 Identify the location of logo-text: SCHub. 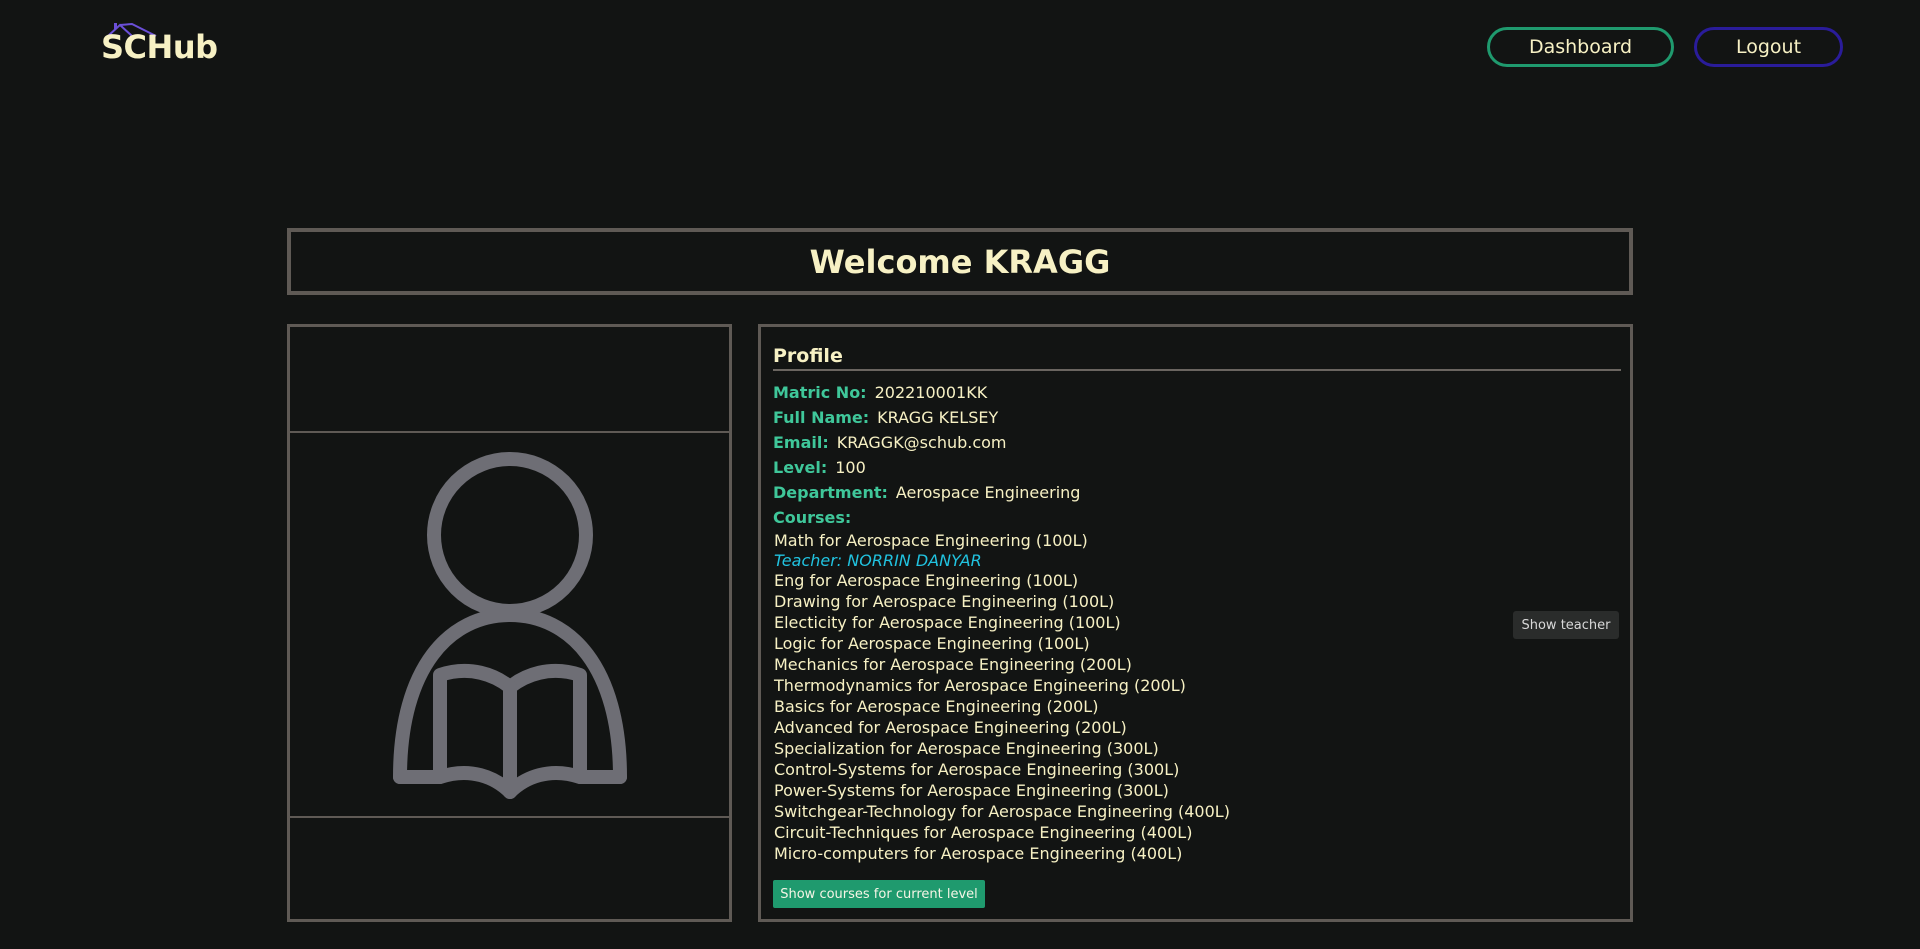
(159, 47).